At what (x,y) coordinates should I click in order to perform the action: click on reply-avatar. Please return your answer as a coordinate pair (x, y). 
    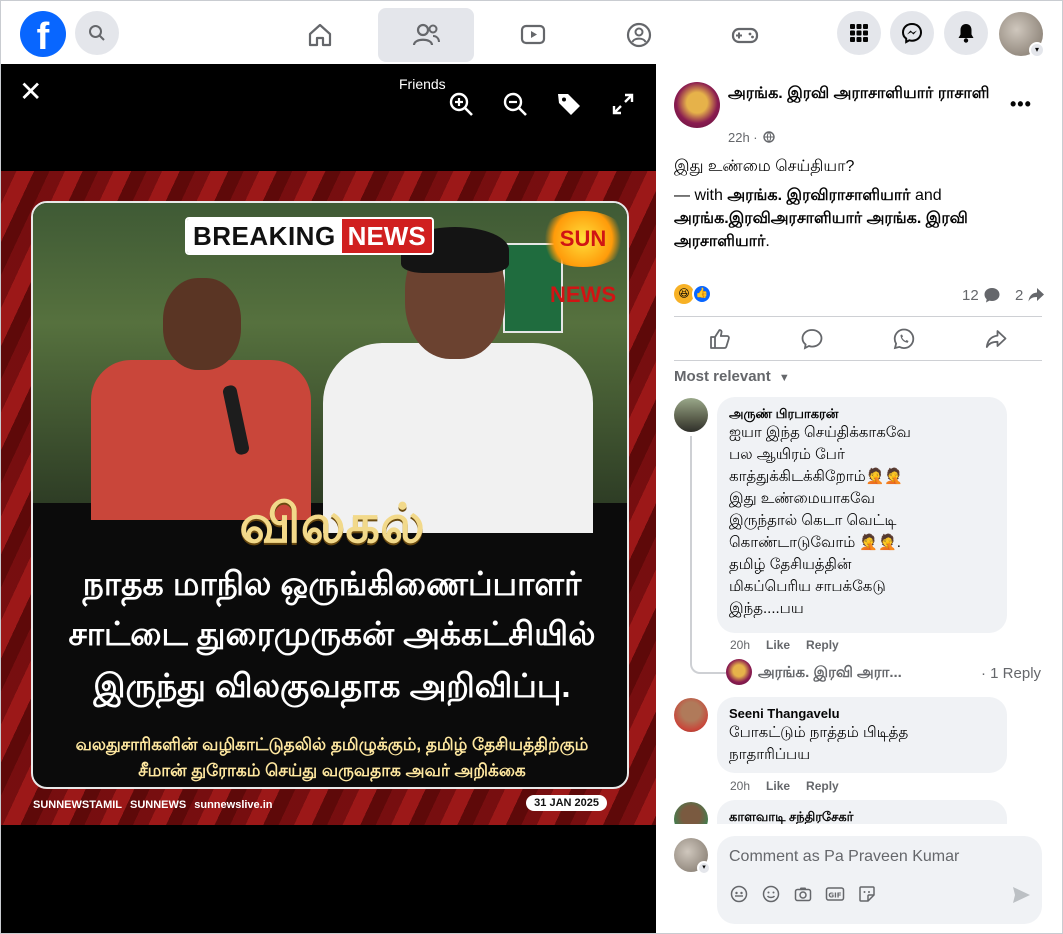
    Looking at the image, I should click on (739, 672).